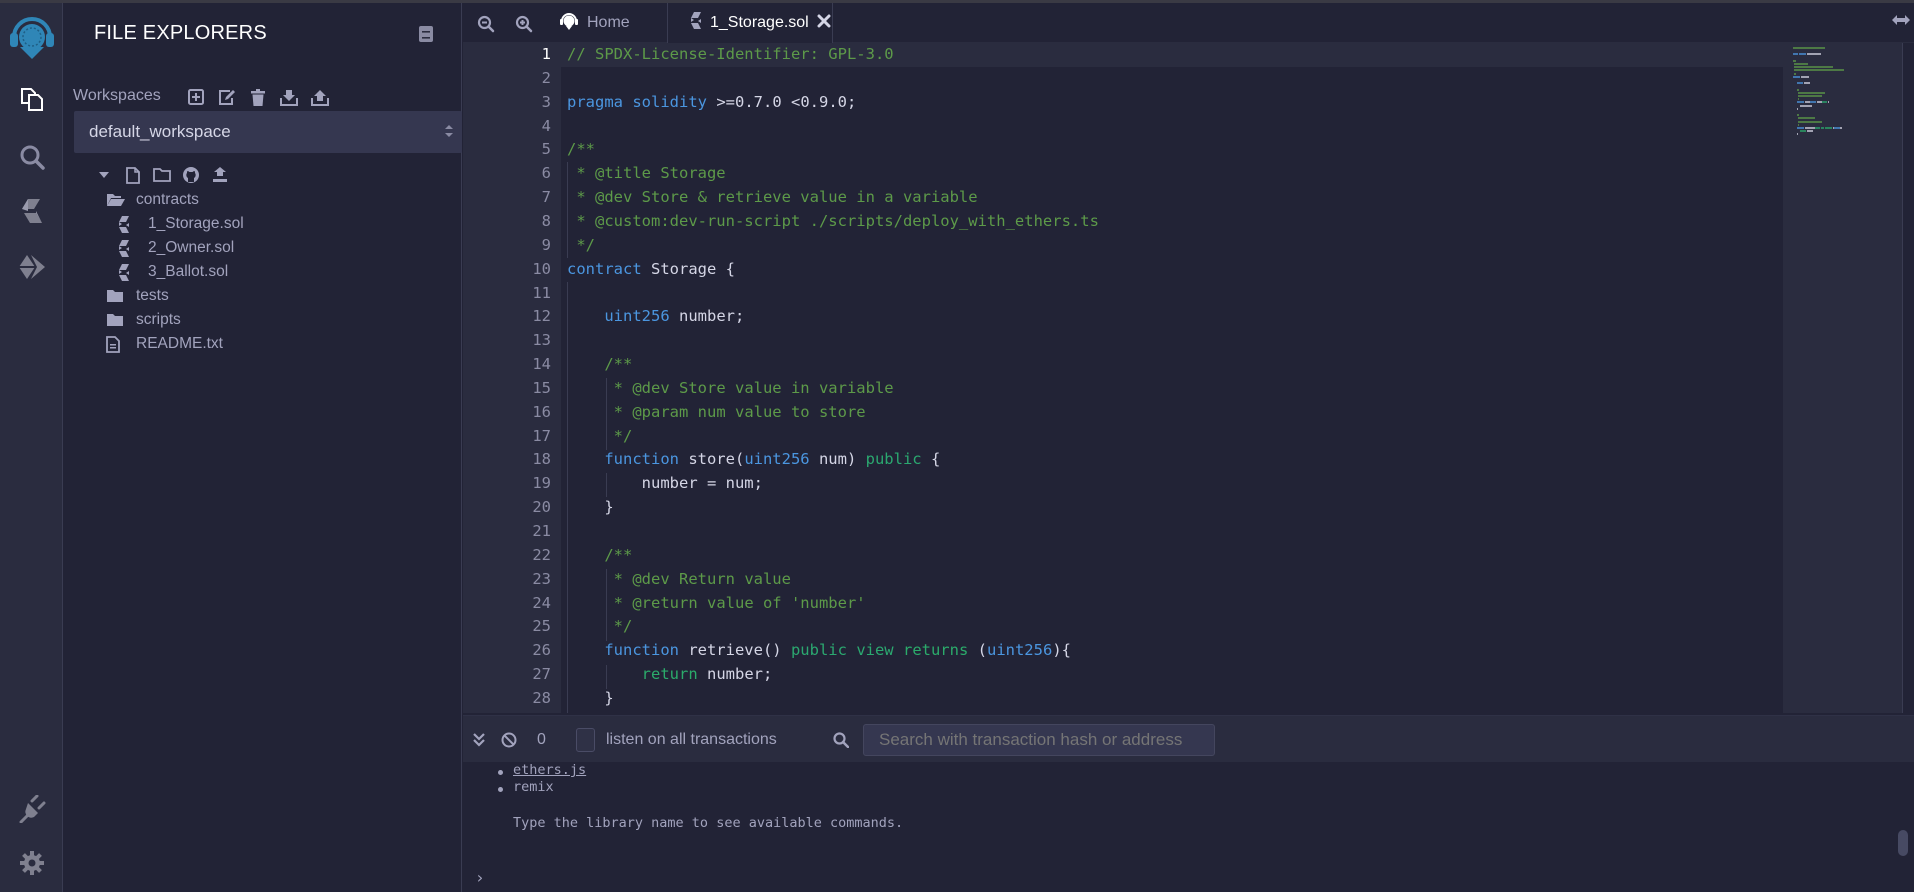 This screenshot has width=1914, height=892. What do you see at coordinates (176, 248) in the screenshot?
I see `tree-file-owner: 2_Owner.sol` at bounding box center [176, 248].